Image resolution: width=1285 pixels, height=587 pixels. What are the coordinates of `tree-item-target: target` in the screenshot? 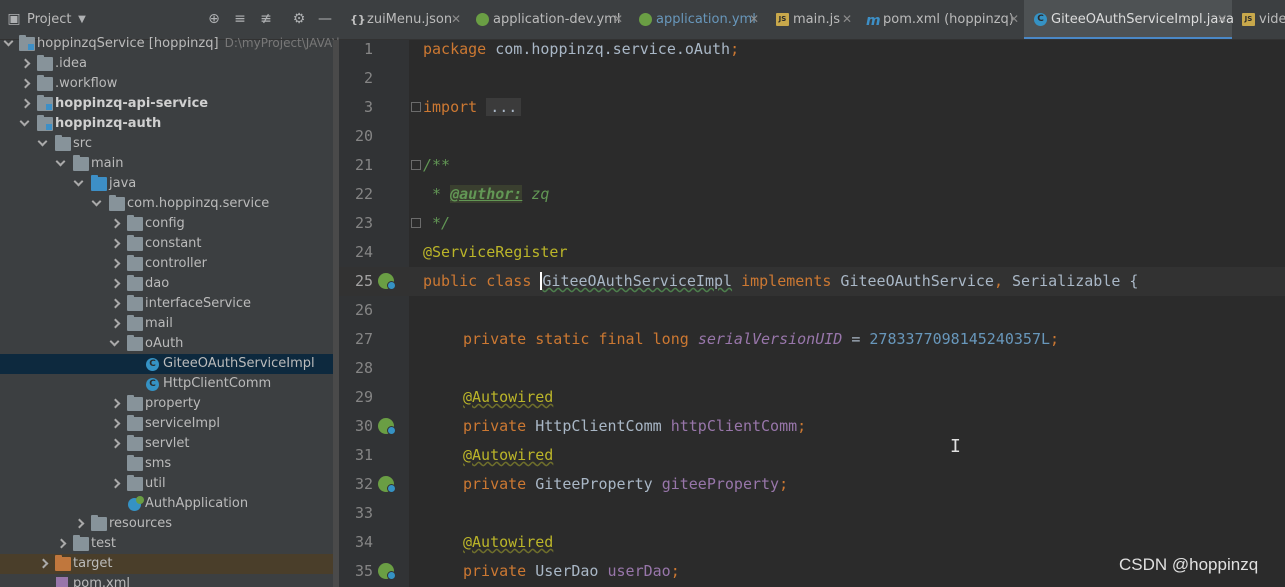 It's located at (169, 564).